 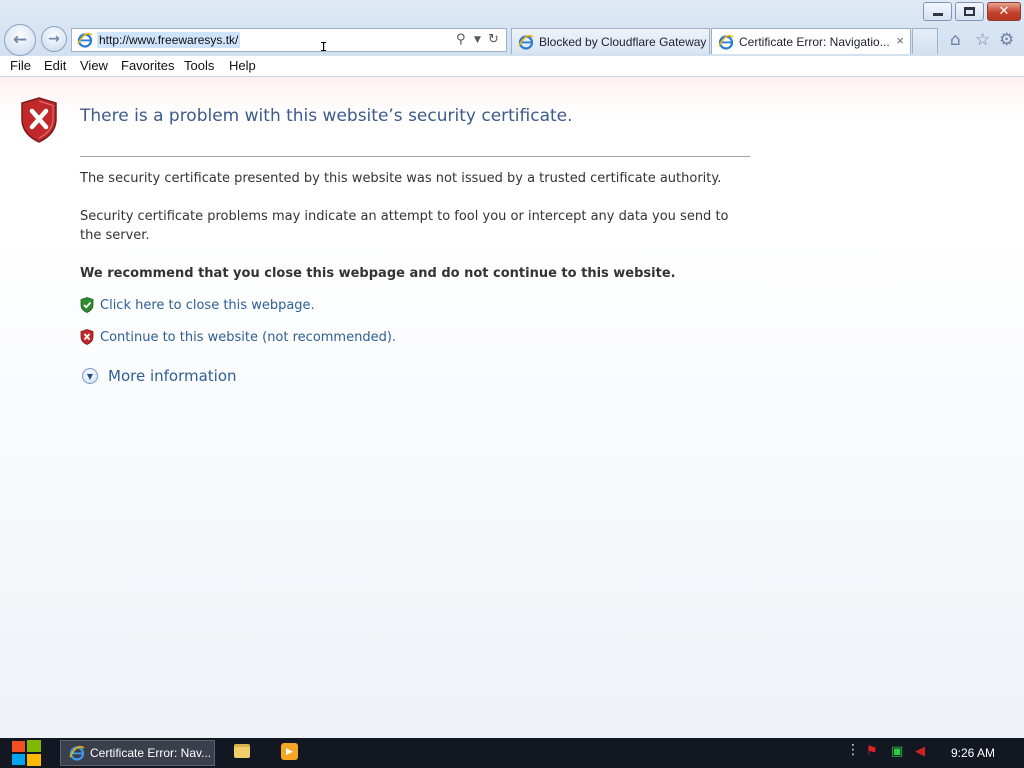 I want to click on start-button, so click(x=26, y=753).